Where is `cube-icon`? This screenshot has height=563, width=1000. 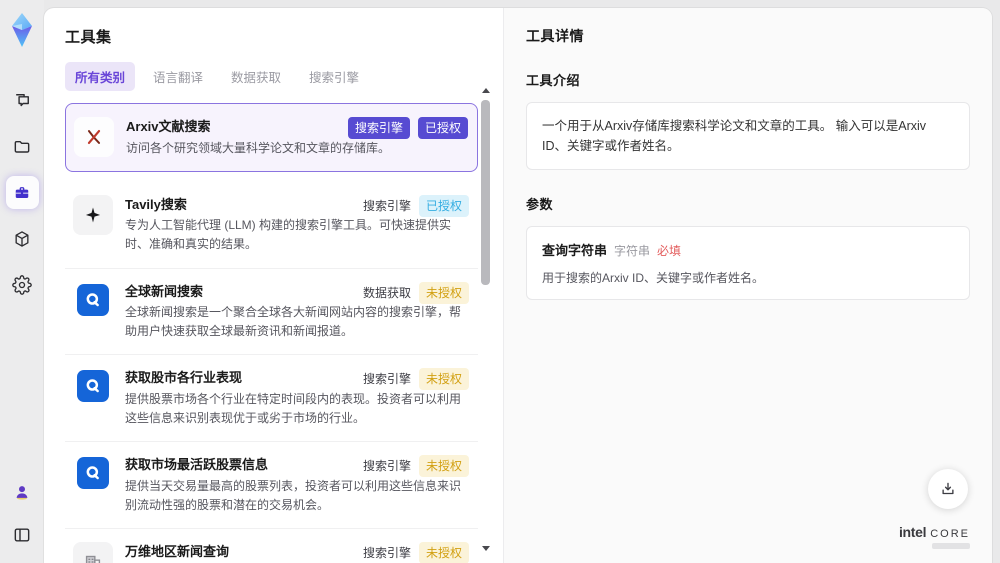 cube-icon is located at coordinates (22, 238).